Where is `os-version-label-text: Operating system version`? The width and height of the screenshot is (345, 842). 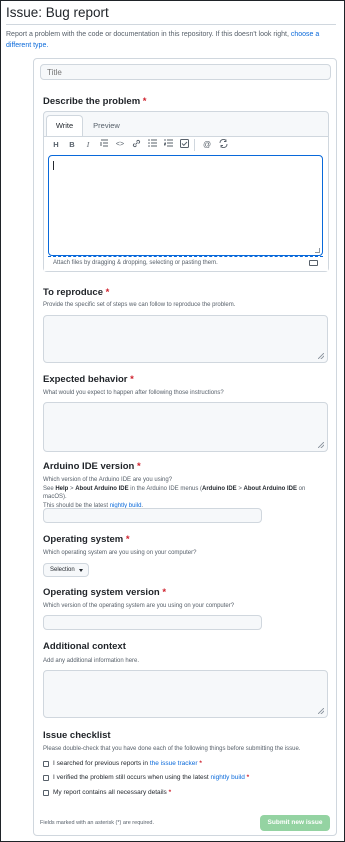
os-version-label-text: Operating system version is located at coordinates (101, 592).